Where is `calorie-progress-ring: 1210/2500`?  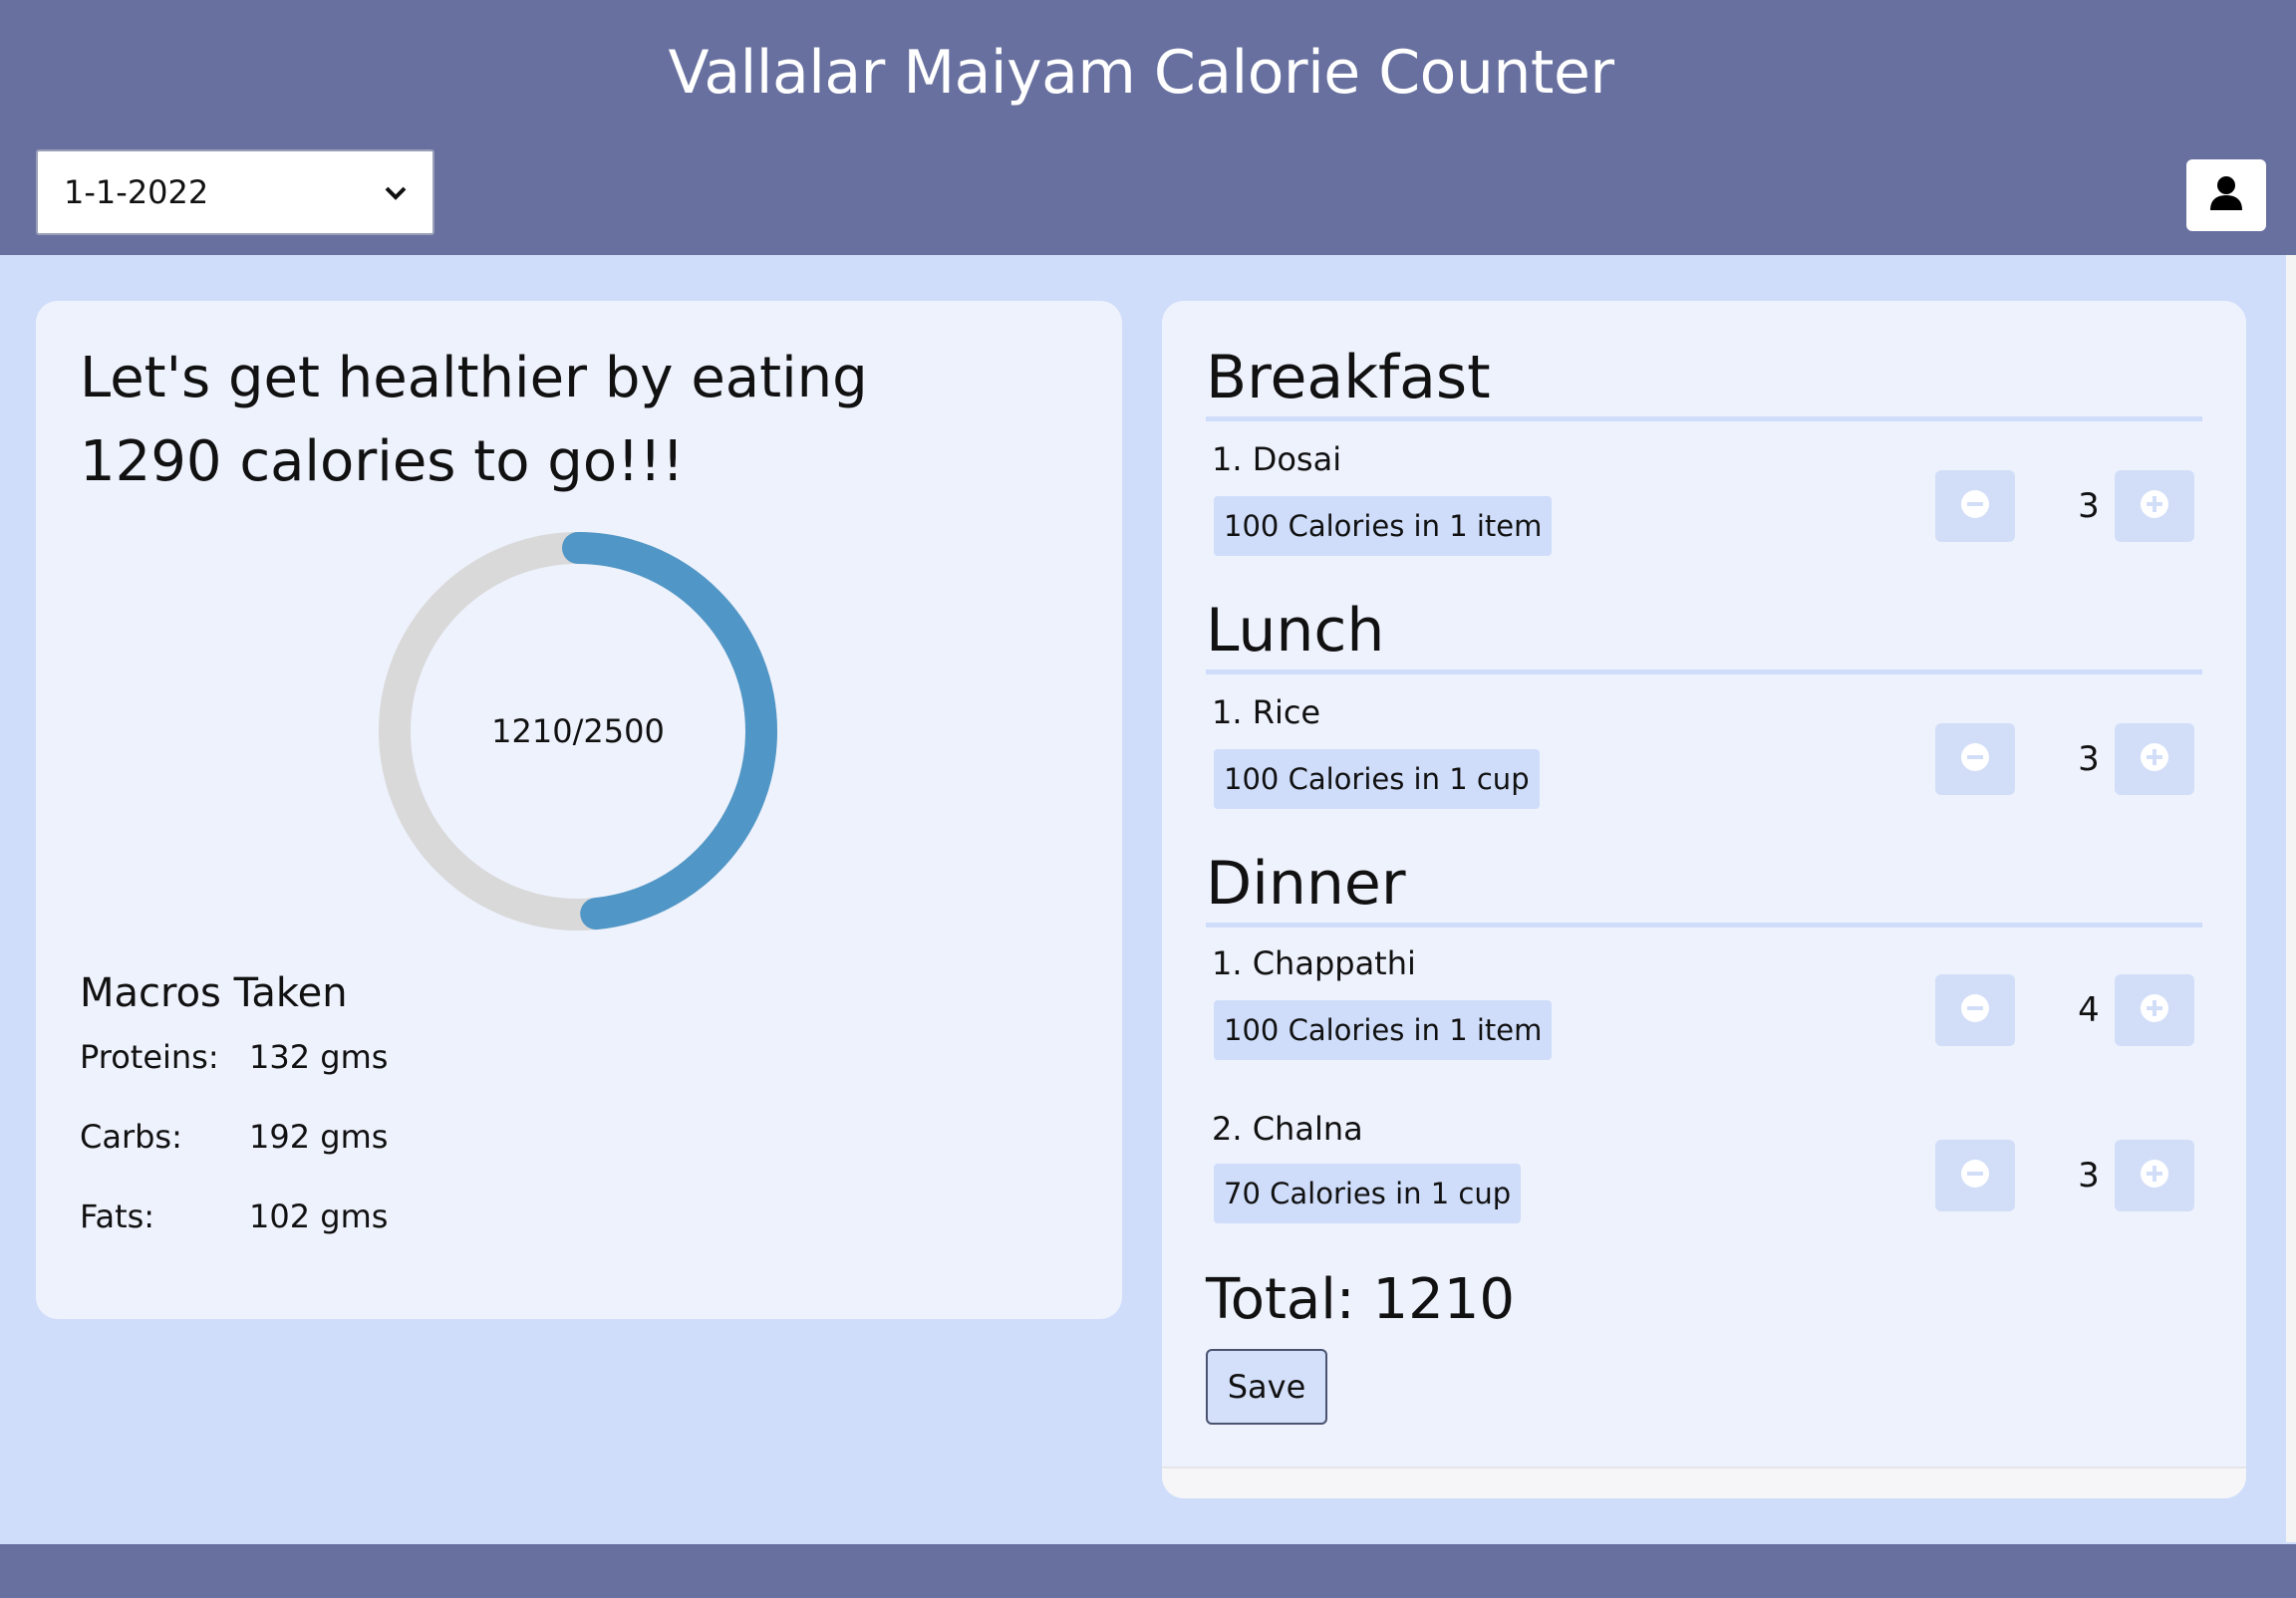 calorie-progress-ring: 1210/2500 is located at coordinates (578, 731).